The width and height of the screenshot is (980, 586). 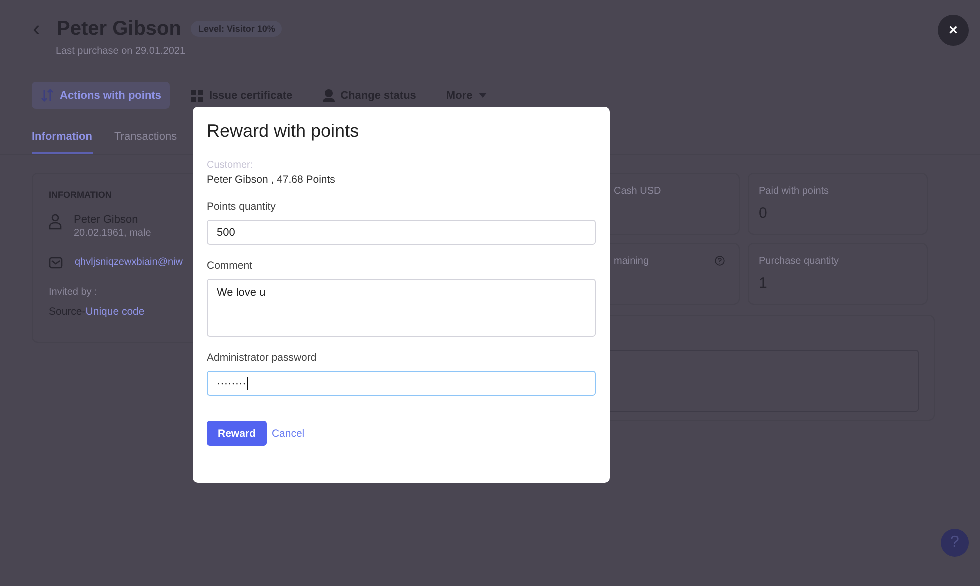 I want to click on field-label: Administrator password, so click(x=262, y=358).